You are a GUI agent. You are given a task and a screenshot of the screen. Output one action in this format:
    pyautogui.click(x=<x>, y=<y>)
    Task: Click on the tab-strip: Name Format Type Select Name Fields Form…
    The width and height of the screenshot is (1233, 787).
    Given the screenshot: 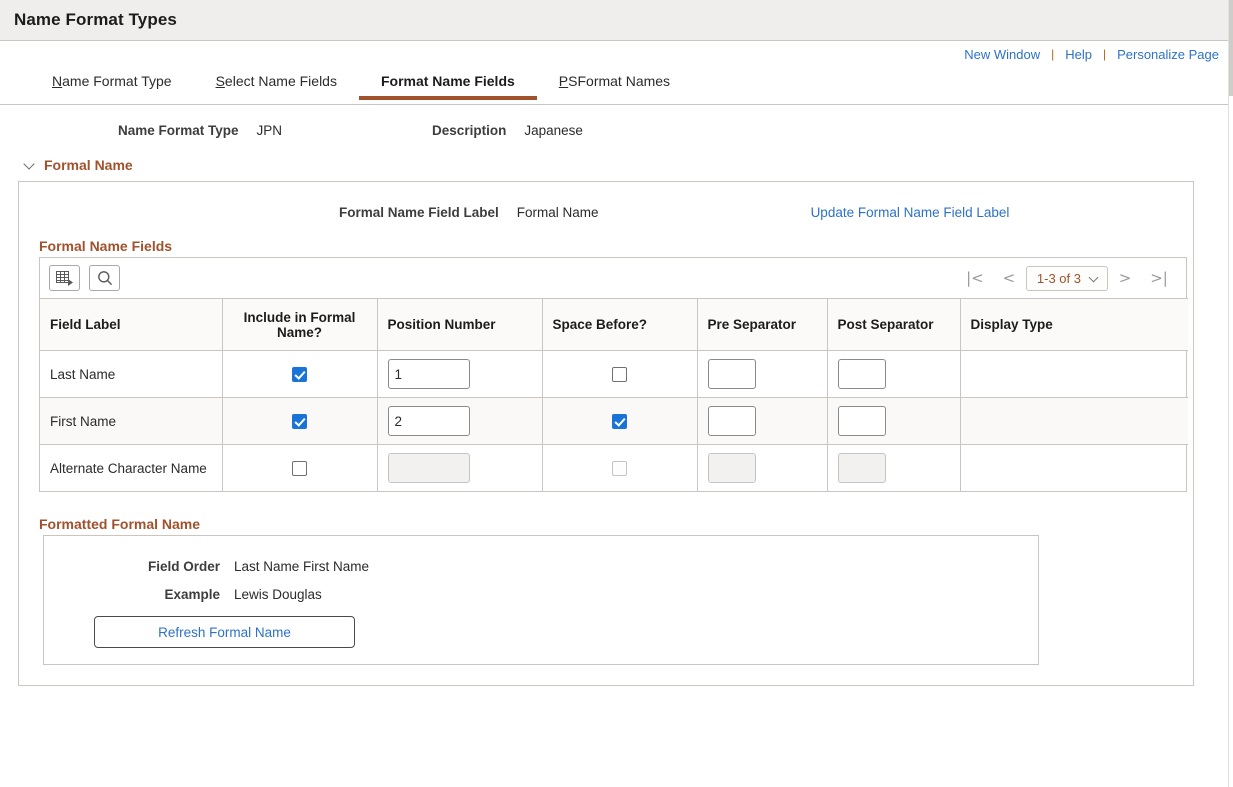 What is the action you would take?
    pyautogui.click(x=616, y=86)
    